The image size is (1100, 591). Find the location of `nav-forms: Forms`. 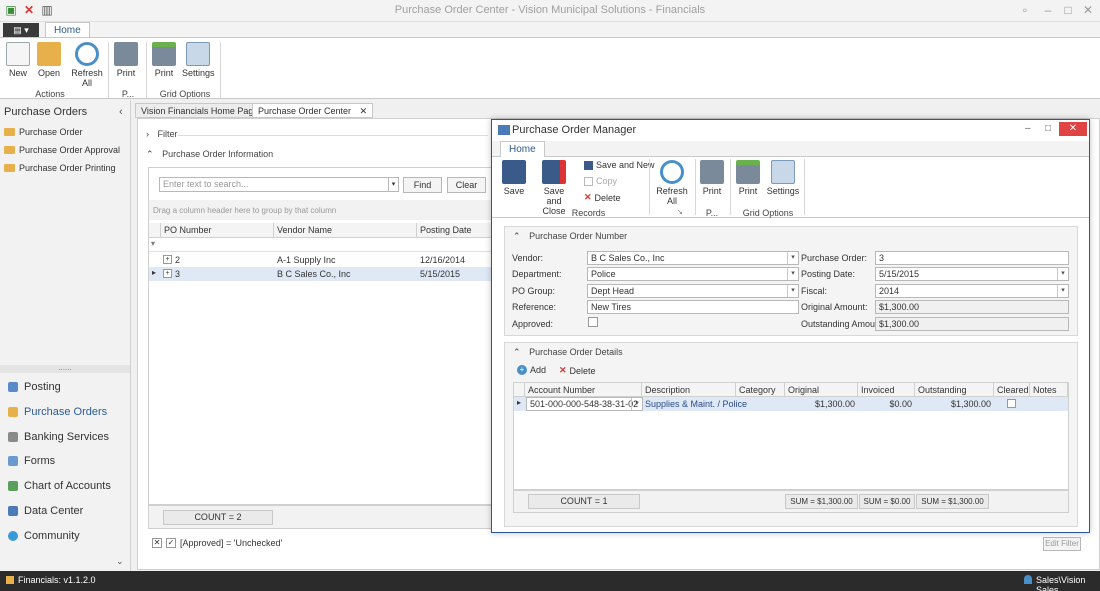

nav-forms: Forms is located at coordinates (31, 461).